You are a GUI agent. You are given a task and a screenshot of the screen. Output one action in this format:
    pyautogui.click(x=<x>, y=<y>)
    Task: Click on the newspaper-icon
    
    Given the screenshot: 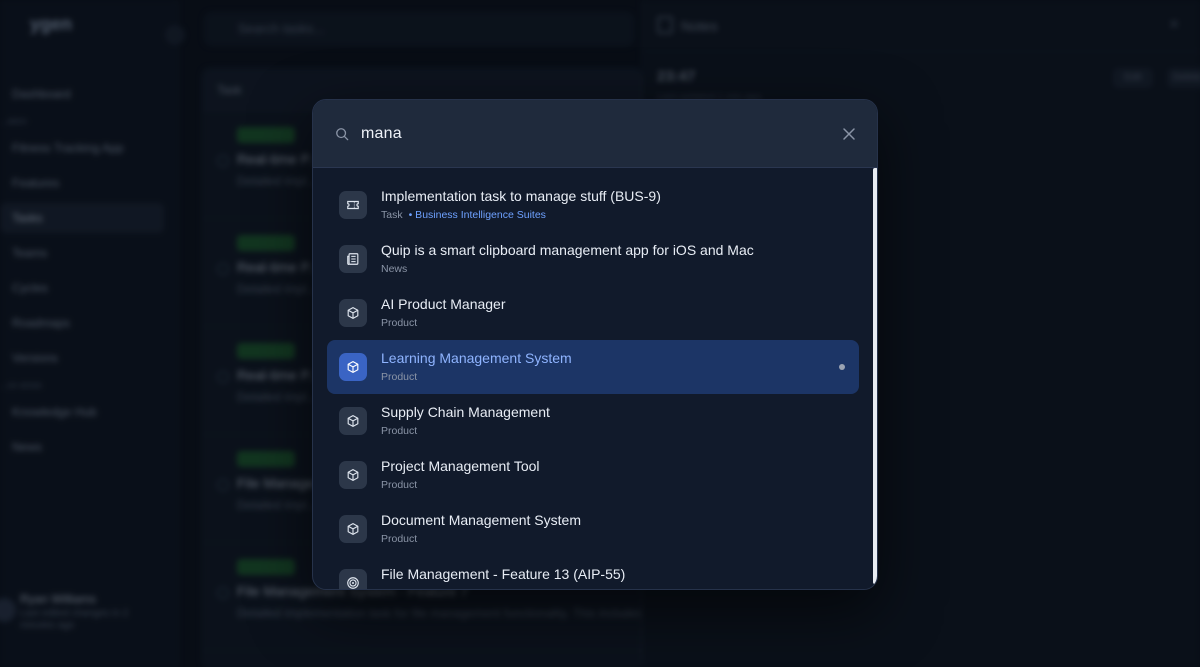 What is the action you would take?
    pyautogui.click(x=353, y=259)
    